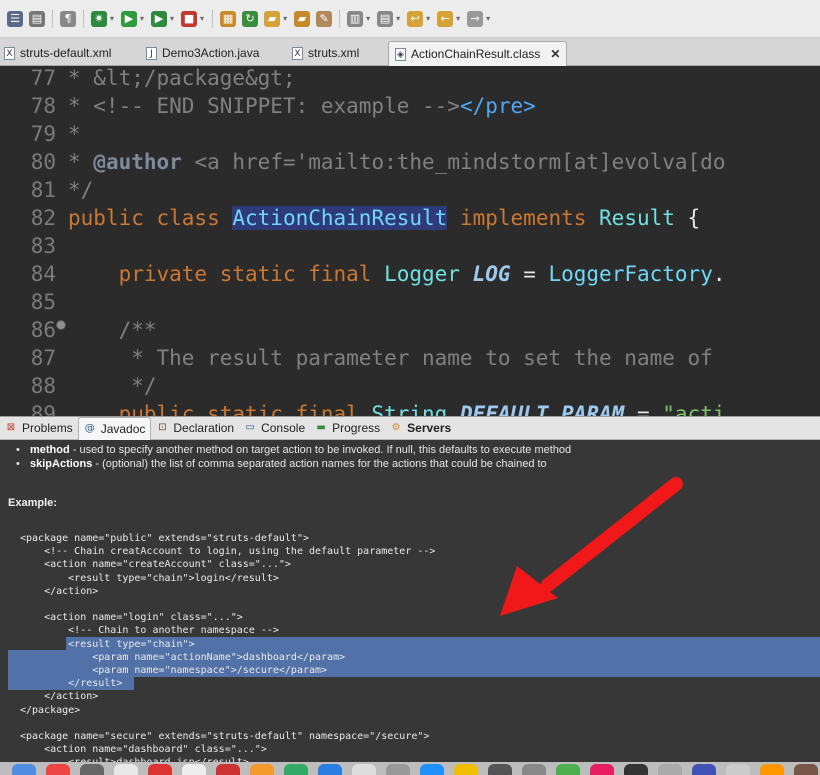 Image resolution: width=820 pixels, height=775 pixels. I want to click on xml-file-icon: X, so click(9, 53).